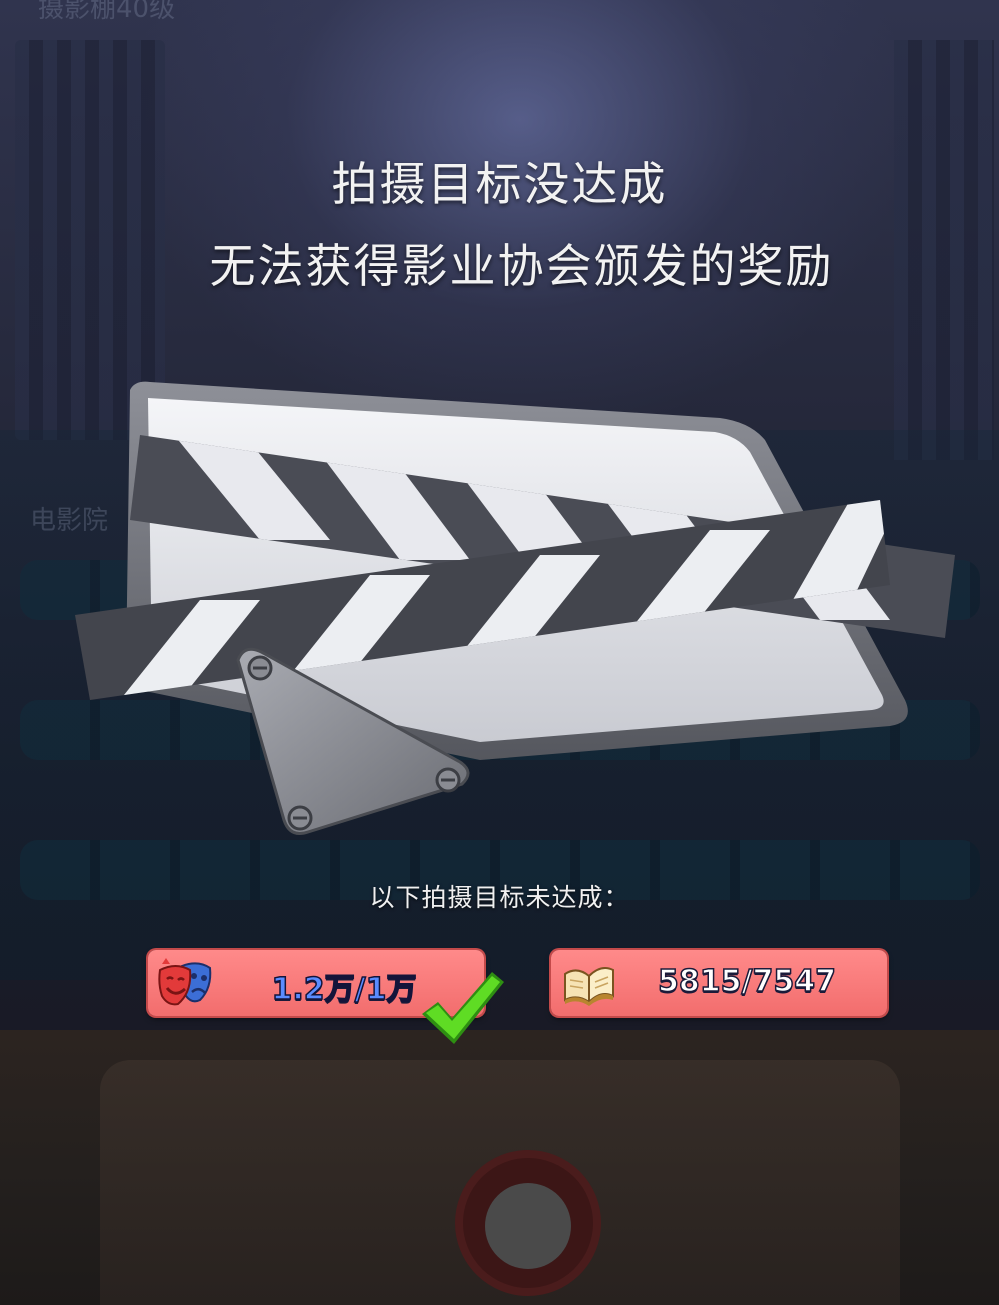 This screenshot has width=999, height=1305. I want to click on goal-script: 5815/7547, so click(719, 983).